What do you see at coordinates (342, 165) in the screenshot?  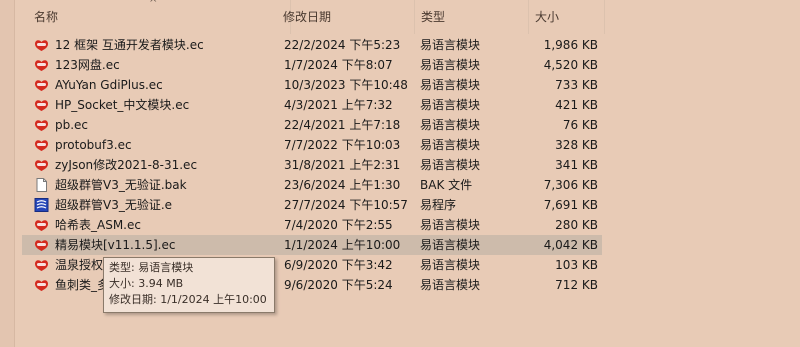 I see `file-date: 31/8/2021 上午2:31` at bounding box center [342, 165].